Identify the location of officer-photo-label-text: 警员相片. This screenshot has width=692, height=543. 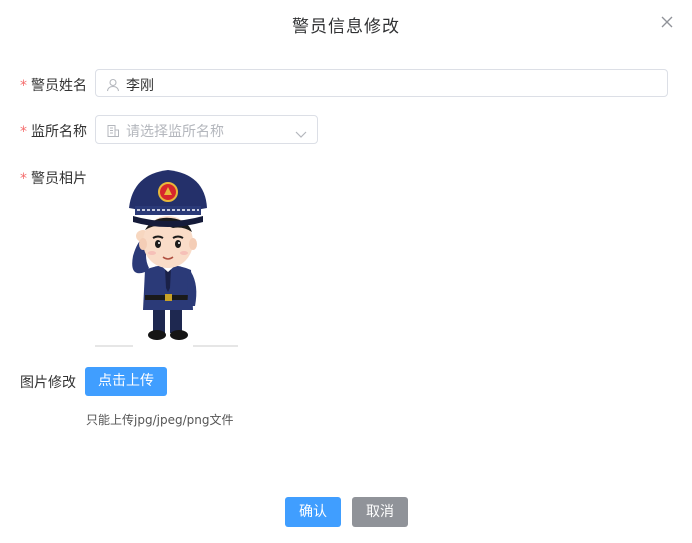
(59, 179).